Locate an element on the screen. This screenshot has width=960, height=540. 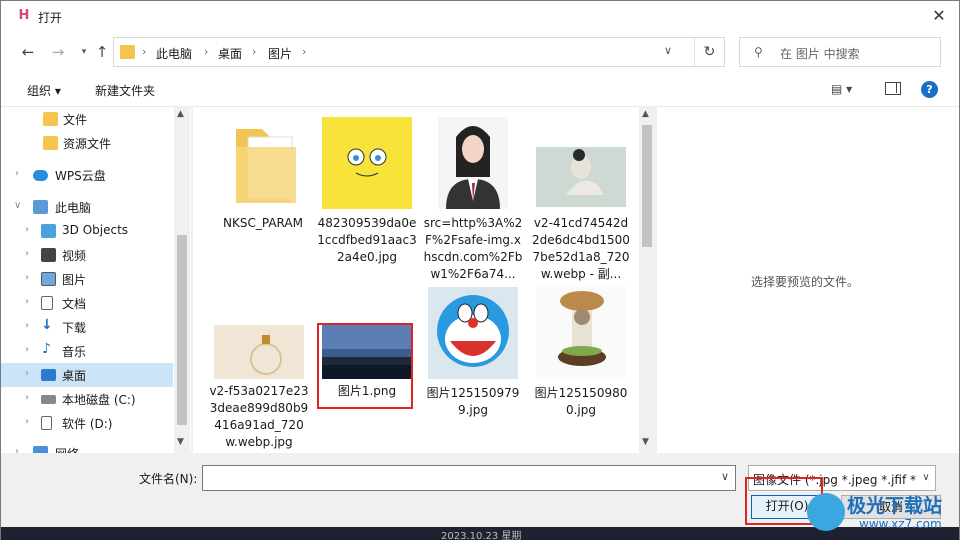
file-list-scrollbar: ▲ ▼ is located at coordinates (647, 280).